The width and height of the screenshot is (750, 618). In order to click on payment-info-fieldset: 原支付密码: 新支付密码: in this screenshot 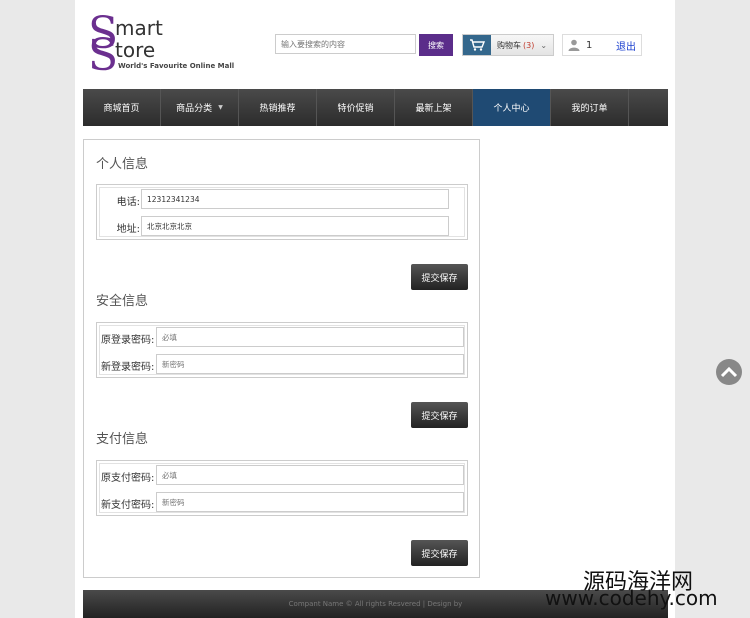, I will do `click(282, 488)`.